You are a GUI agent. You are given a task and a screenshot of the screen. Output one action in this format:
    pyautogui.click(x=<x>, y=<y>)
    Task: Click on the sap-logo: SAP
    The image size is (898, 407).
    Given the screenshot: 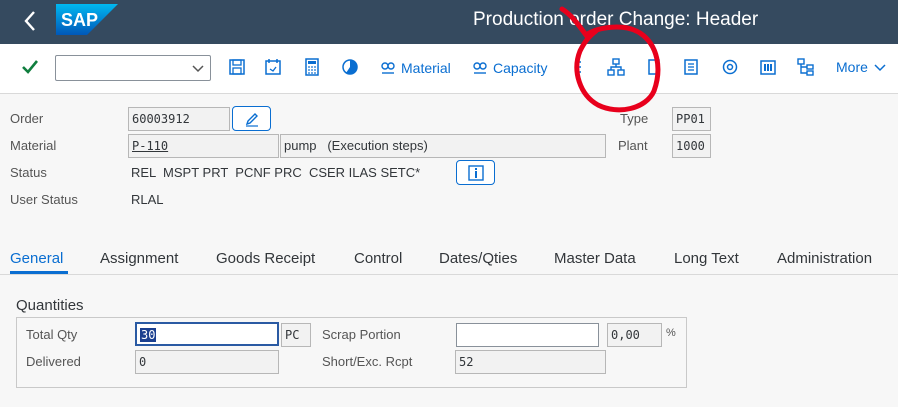 What is the action you would take?
    pyautogui.click(x=87, y=19)
    